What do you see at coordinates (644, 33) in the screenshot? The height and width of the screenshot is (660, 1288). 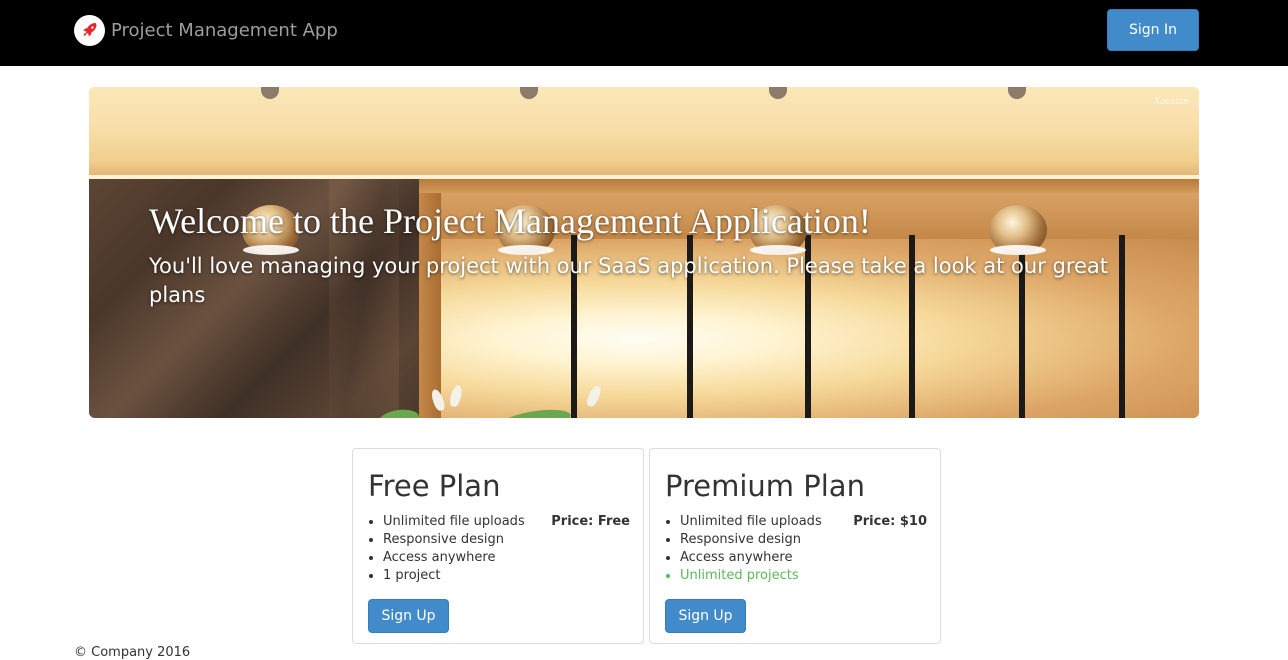 I see `navbar: Project Management App Sign In` at bounding box center [644, 33].